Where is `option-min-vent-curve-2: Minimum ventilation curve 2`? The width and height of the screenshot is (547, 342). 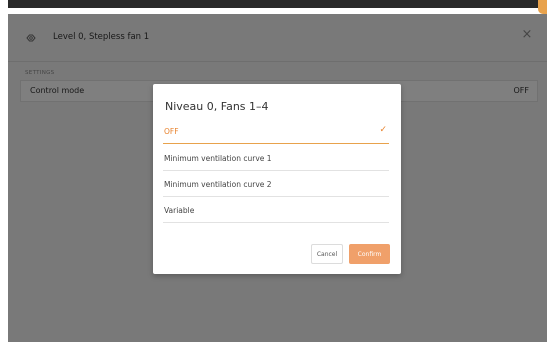 option-min-vent-curve-2: Minimum ventilation curve 2 is located at coordinates (276, 184).